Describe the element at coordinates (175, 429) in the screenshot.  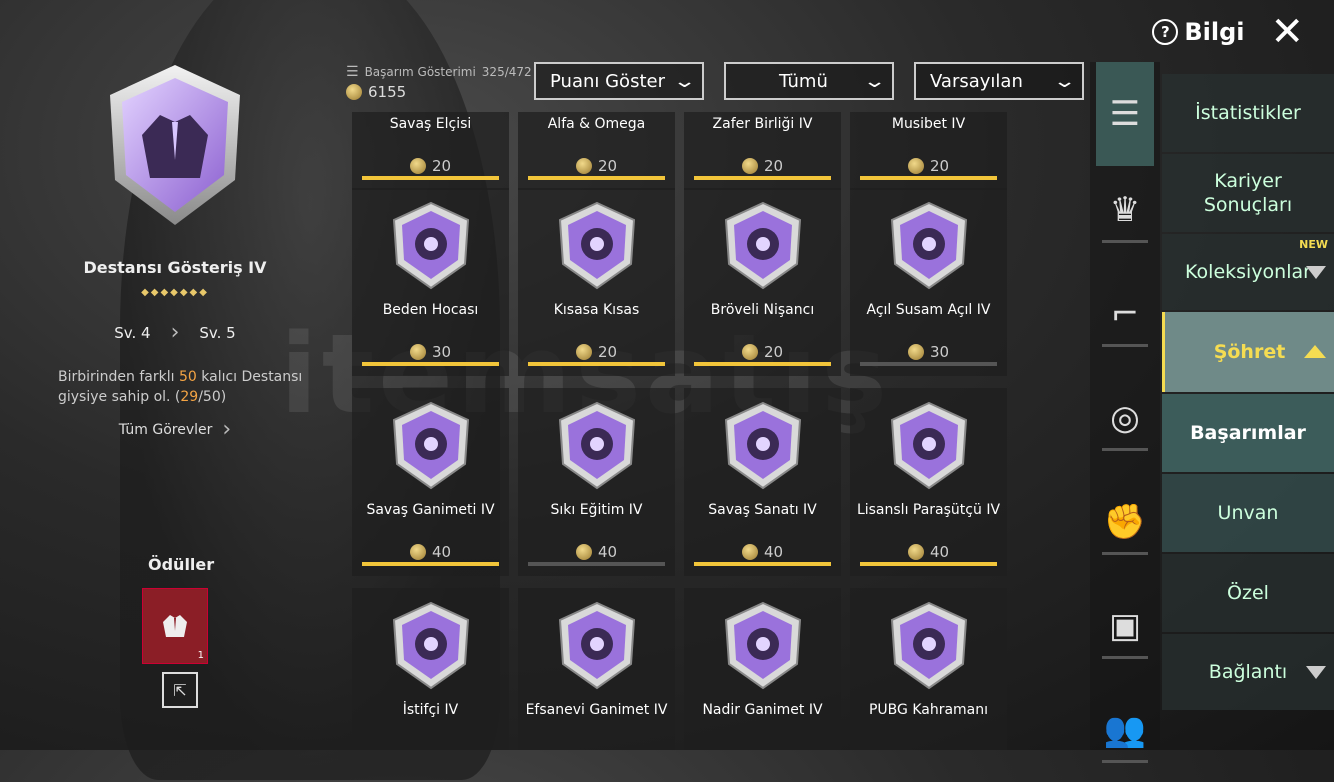
I see `all-tasks-link: Tüm Görevler ›` at that location.